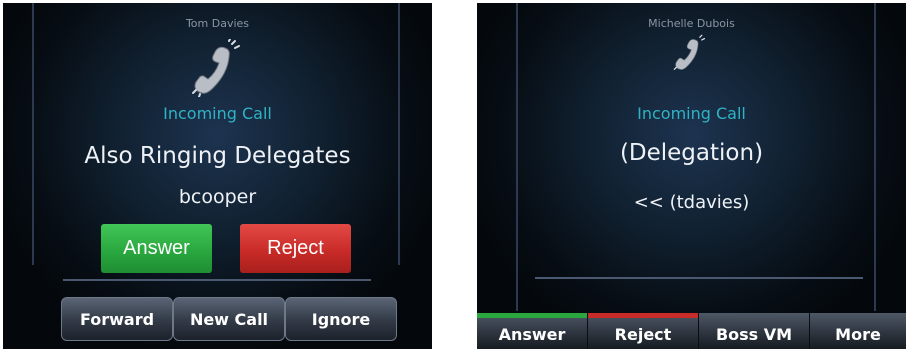  Describe the element at coordinates (754, 334) in the screenshot. I see `softkey-label: Boss VM` at that location.